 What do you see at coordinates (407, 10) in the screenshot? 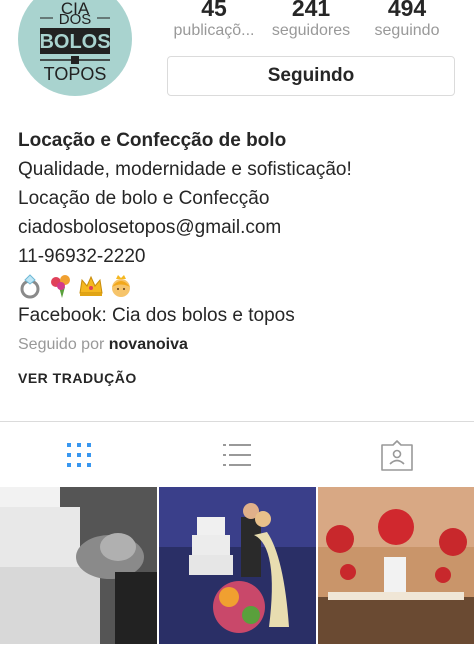
I see `stat-following-value: 494` at bounding box center [407, 10].